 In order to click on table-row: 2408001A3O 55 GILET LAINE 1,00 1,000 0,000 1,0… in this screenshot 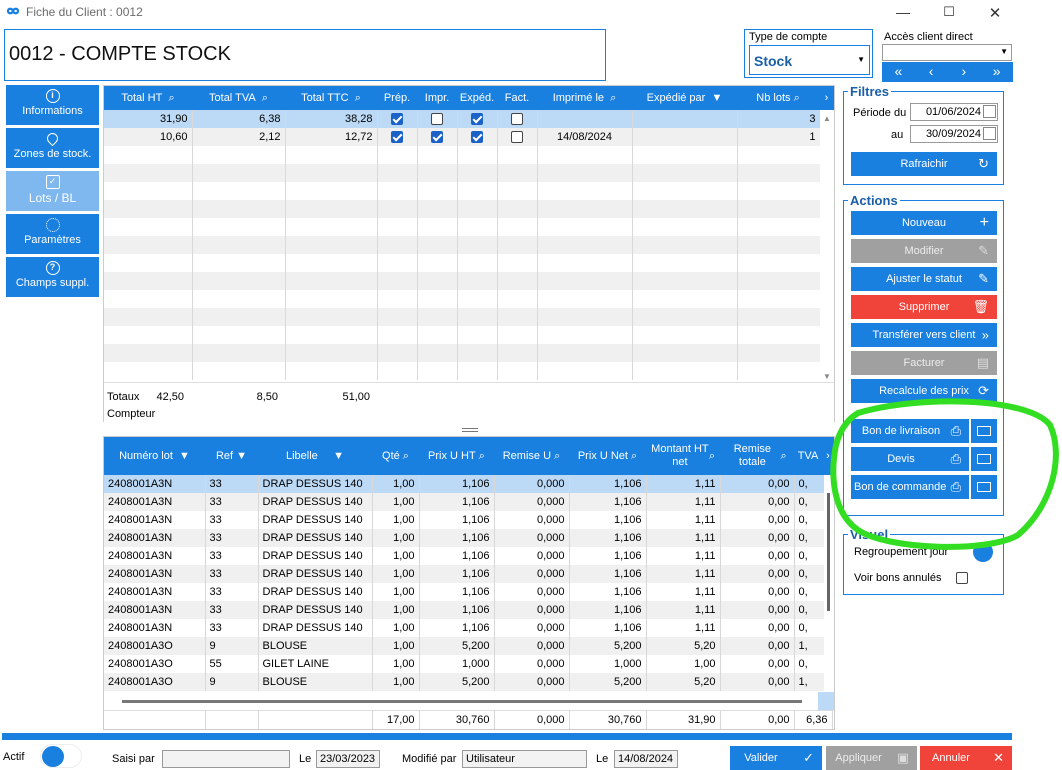, I will do `click(464, 664)`.